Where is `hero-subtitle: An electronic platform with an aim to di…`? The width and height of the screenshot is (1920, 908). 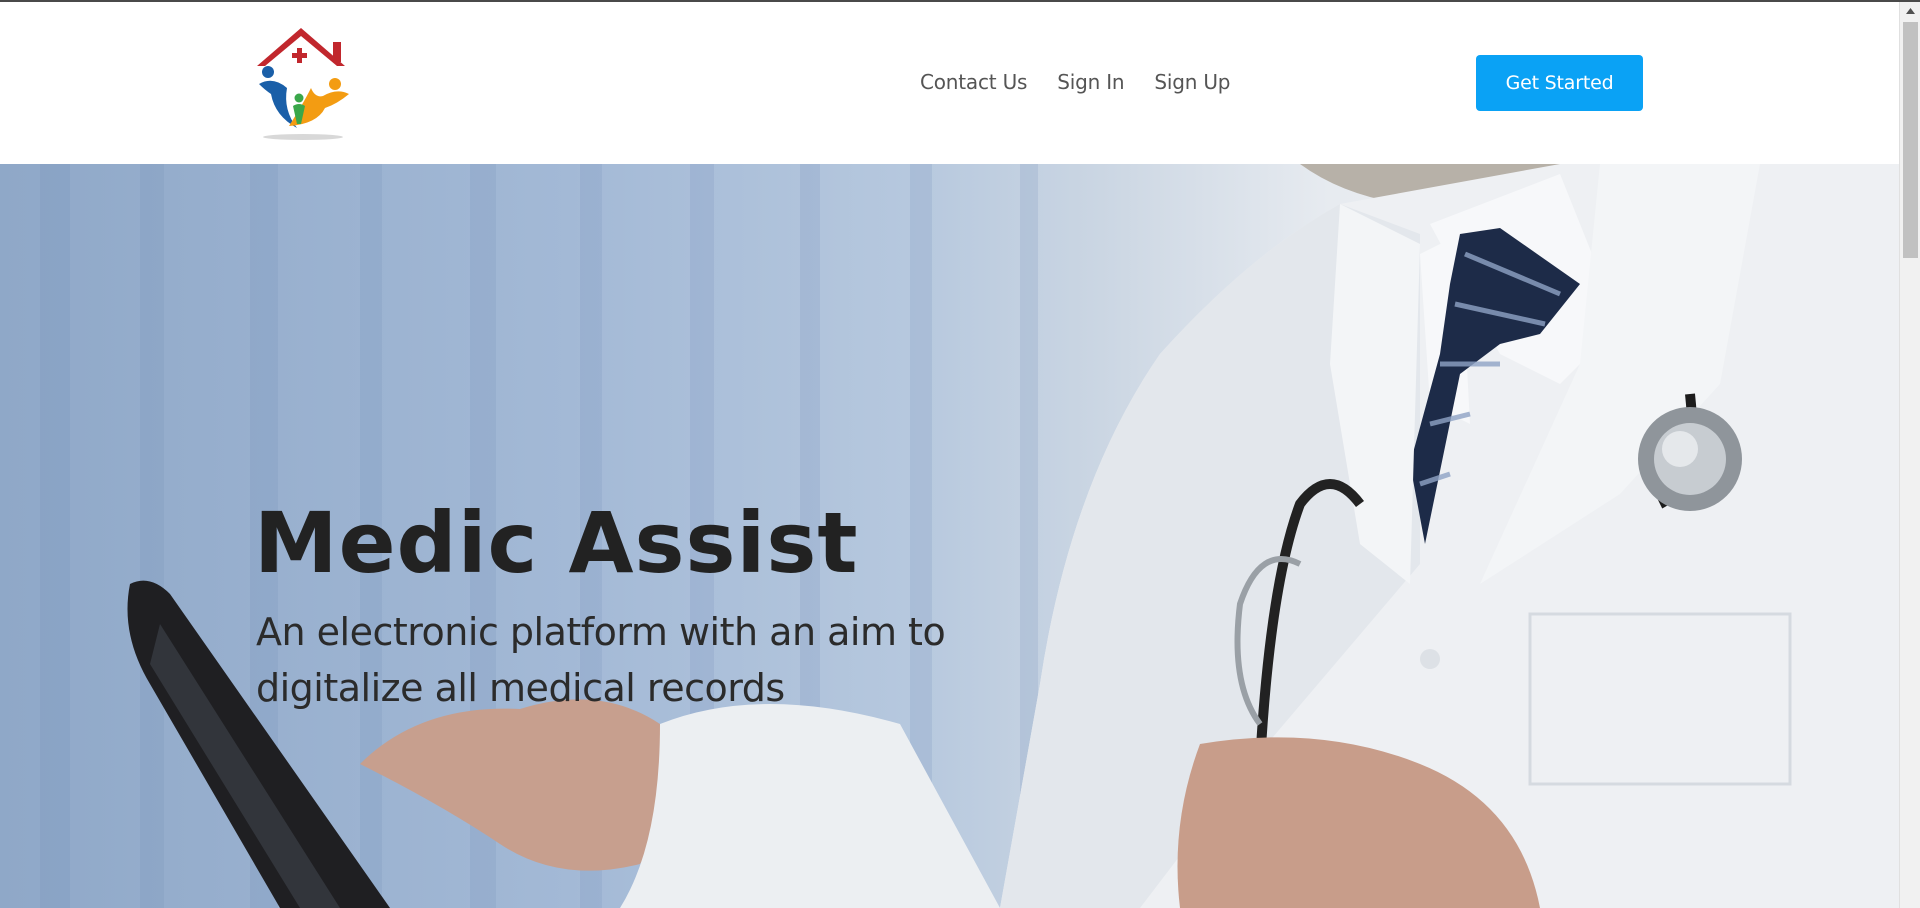 hero-subtitle: An electronic platform with an aim to di… is located at coordinates (601, 660).